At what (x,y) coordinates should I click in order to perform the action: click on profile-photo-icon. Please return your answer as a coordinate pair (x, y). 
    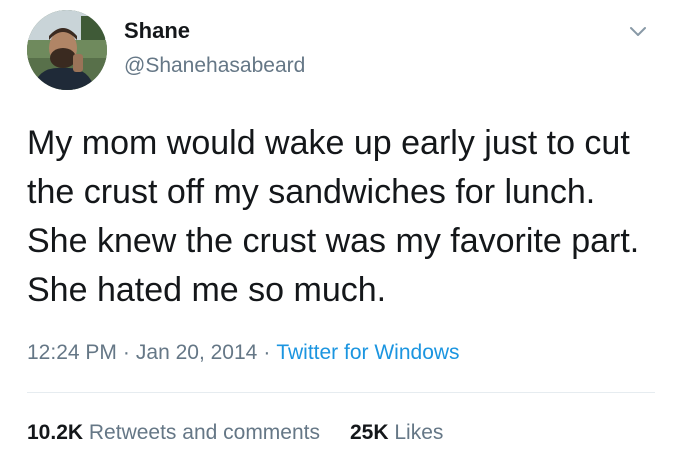
    Looking at the image, I should click on (67, 50).